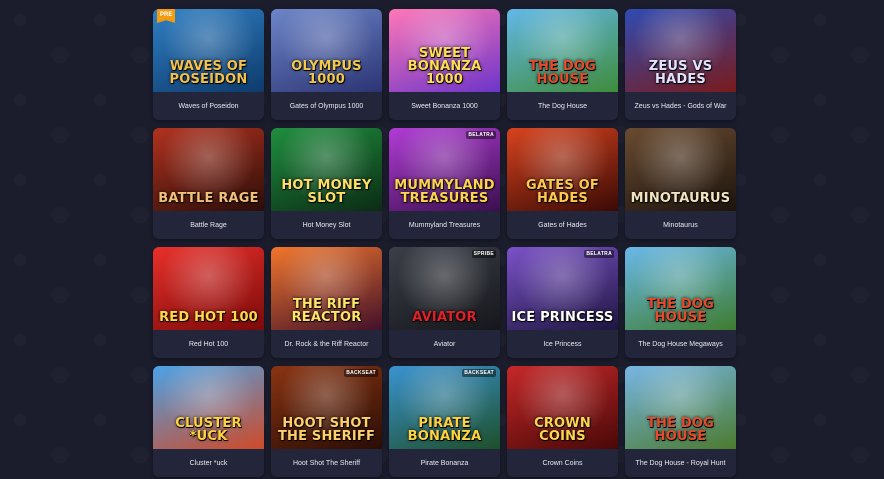 This screenshot has width=884, height=479. Describe the element at coordinates (208, 198) in the screenshot. I see `game-logo-text: Battle Rage` at that location.